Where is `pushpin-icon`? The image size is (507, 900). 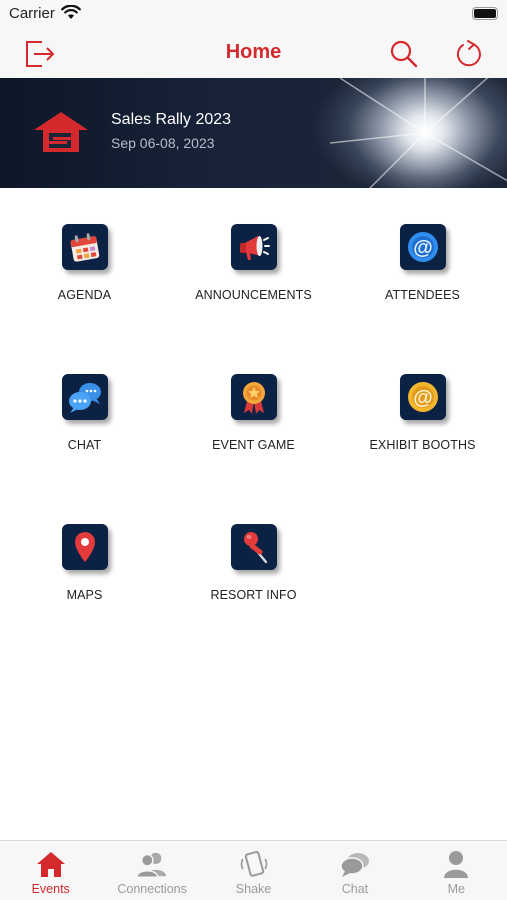
pushpin-icon is located at coordinates (253, 547).